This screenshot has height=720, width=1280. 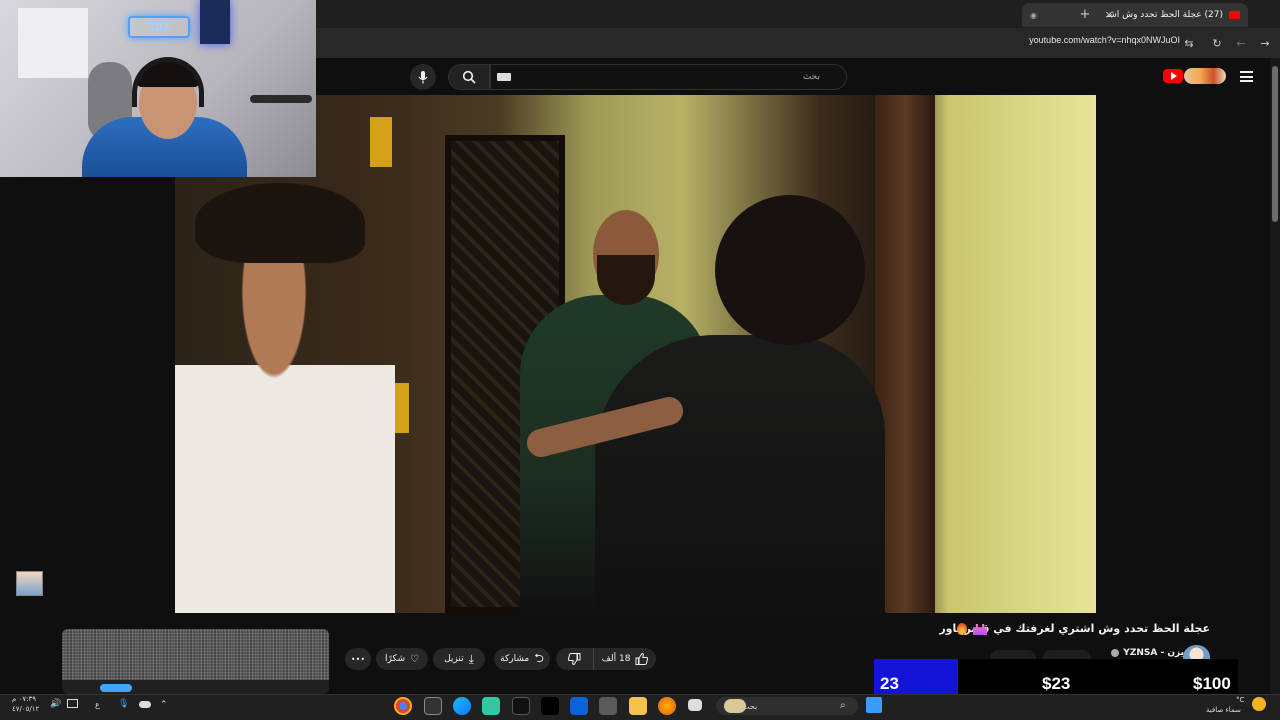 I want to click on reload-icon: ↻, so click(x=1217, y=43).